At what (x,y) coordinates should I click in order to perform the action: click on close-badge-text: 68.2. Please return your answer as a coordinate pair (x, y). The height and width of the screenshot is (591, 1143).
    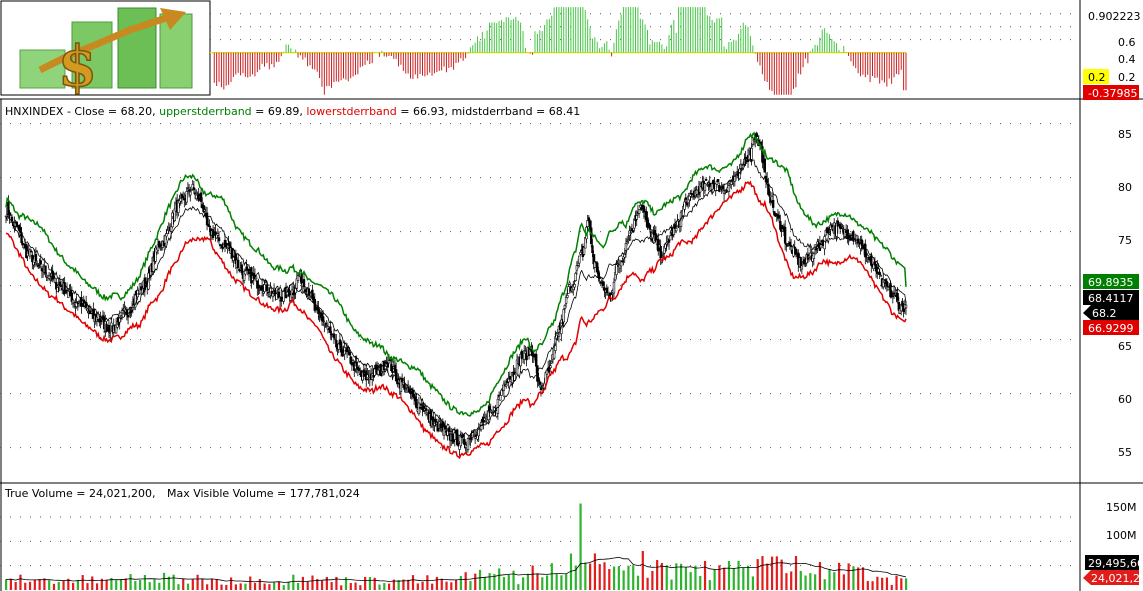
    Looking at the image, I should click on (1104, 313).